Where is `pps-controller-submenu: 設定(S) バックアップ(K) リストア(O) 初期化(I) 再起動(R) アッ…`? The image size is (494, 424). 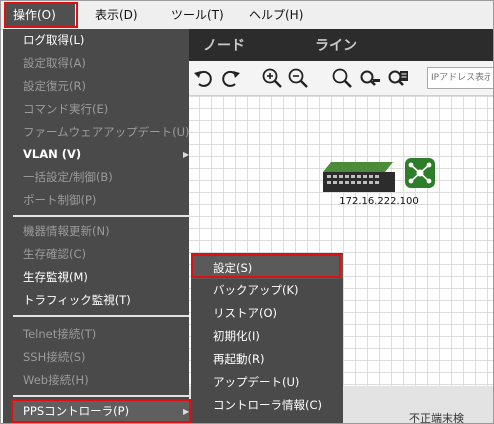
pps-controller-submenu: 設定(S) バックアップ(K) リストア(O) 初期化(I) 再起動(R) アッ… is located at coordinates (267, 338).